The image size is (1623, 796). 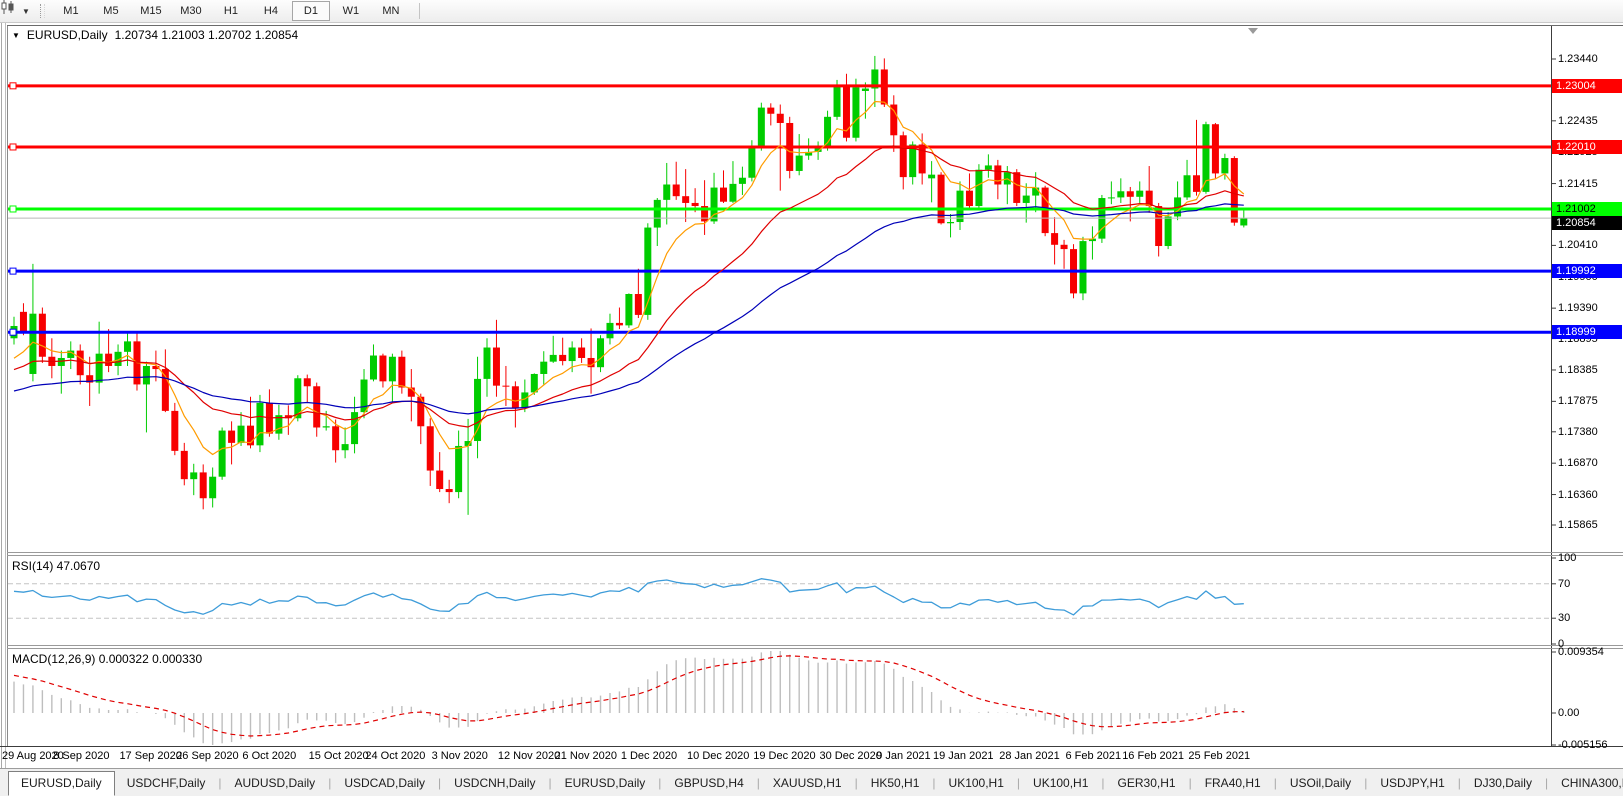 I want to click on timeframe-button-m30: M30, so click(x=191, y=11).